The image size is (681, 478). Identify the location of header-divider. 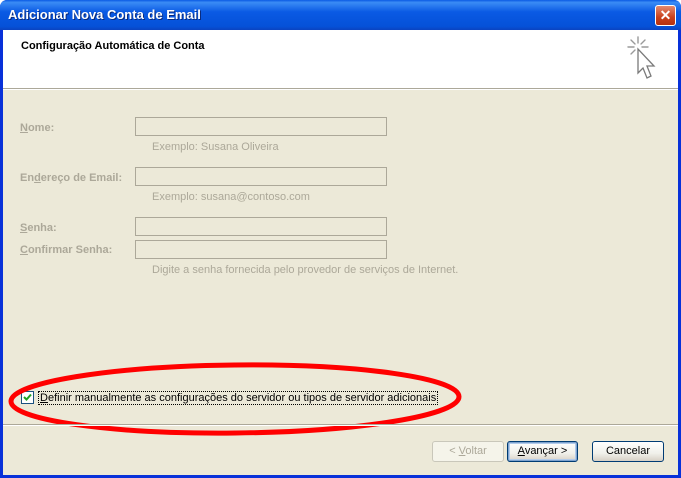
(340, 89).